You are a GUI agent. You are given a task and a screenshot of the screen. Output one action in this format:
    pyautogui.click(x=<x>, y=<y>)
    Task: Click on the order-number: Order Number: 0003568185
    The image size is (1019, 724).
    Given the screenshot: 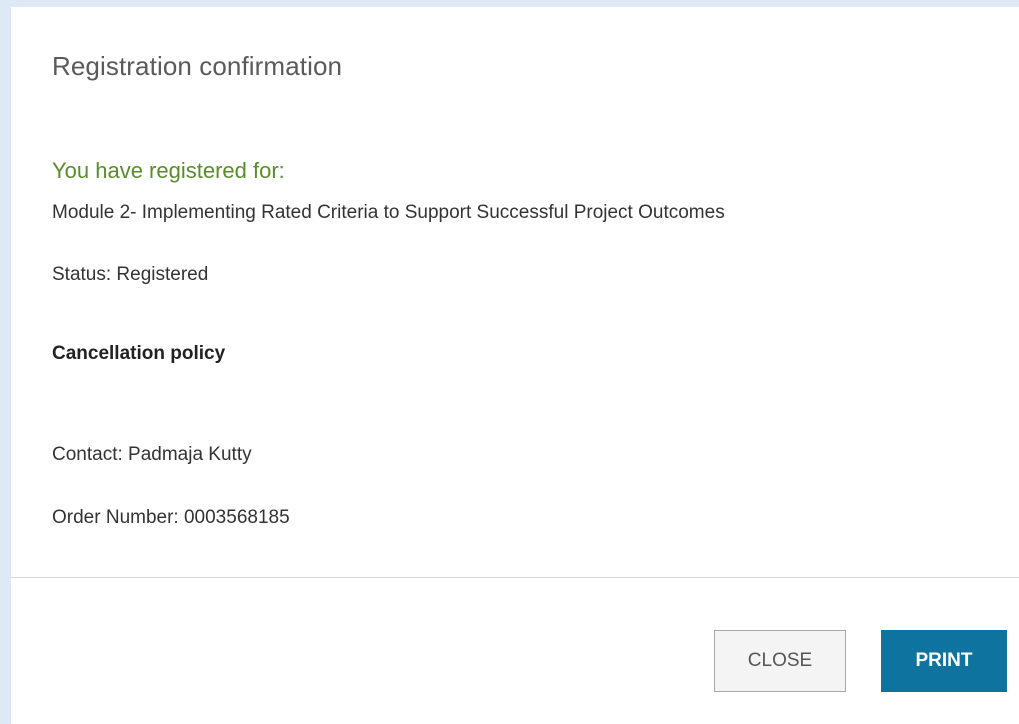 What is the action you would take?
    pyautogui.click(x=171, y=517)
    